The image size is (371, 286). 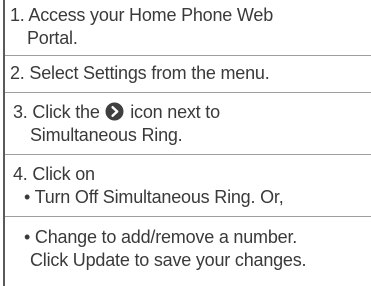 What do you see at coordinates (106, 135) in the screenshot?
I see `step-3-line-2: Simultaneous Ring.` at bounding box center [106, 135].